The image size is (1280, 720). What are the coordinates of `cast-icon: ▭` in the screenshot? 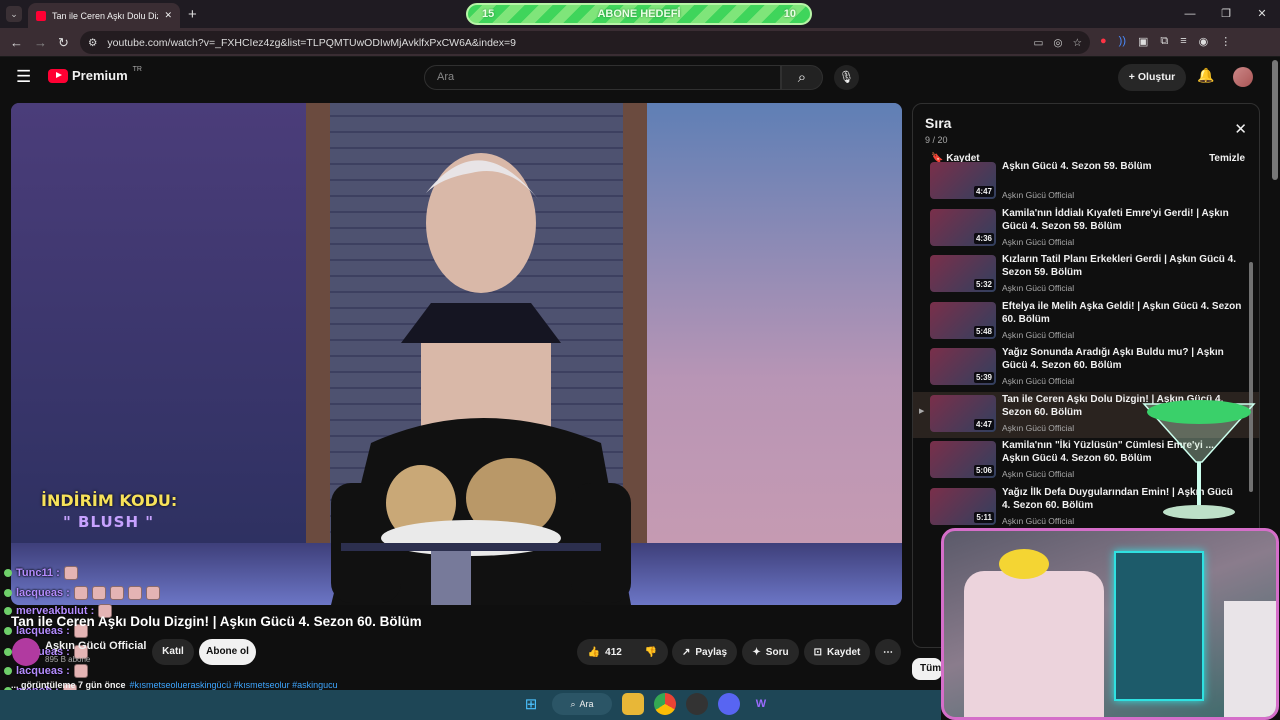 It's located at (1038, 43).